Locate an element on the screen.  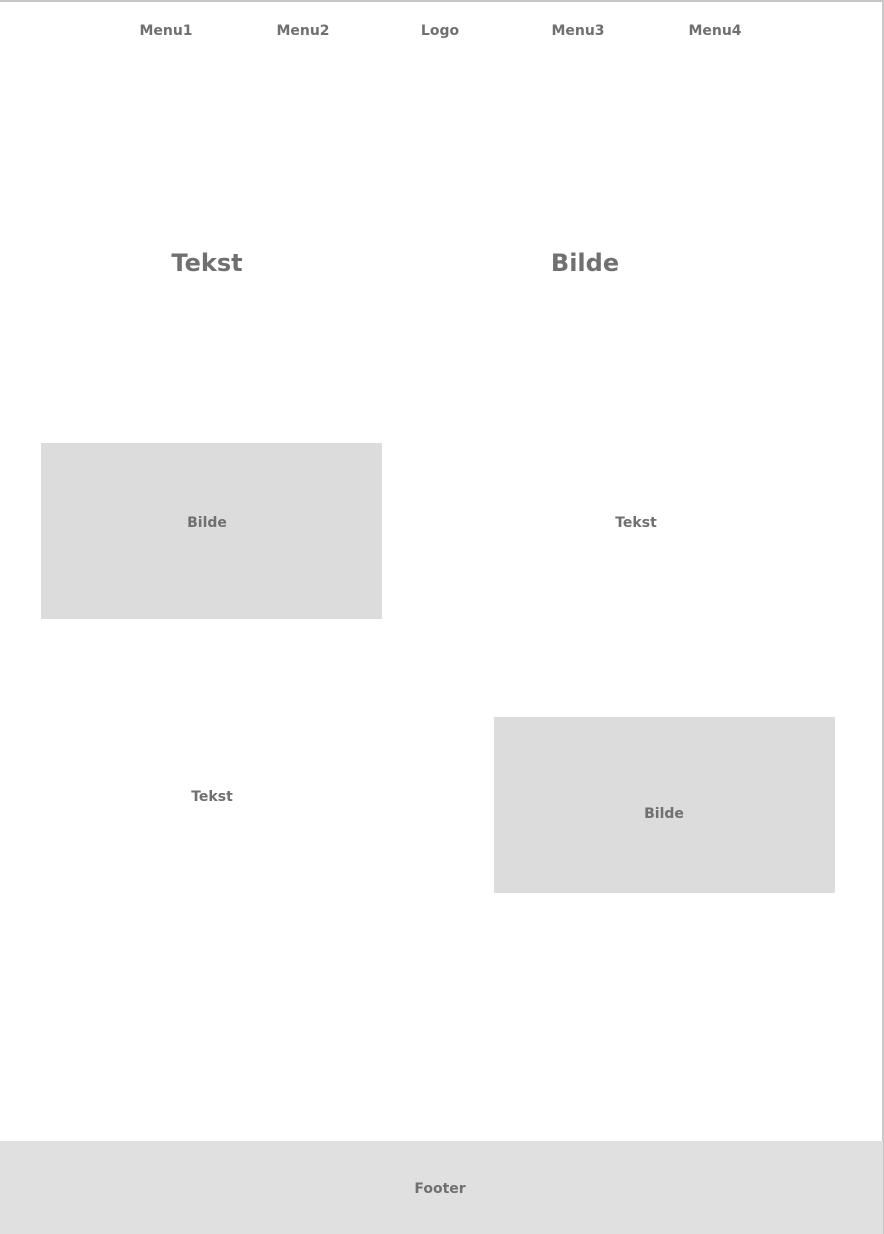
nav-menu4: Menu4 is located at coordinates (714, 31).